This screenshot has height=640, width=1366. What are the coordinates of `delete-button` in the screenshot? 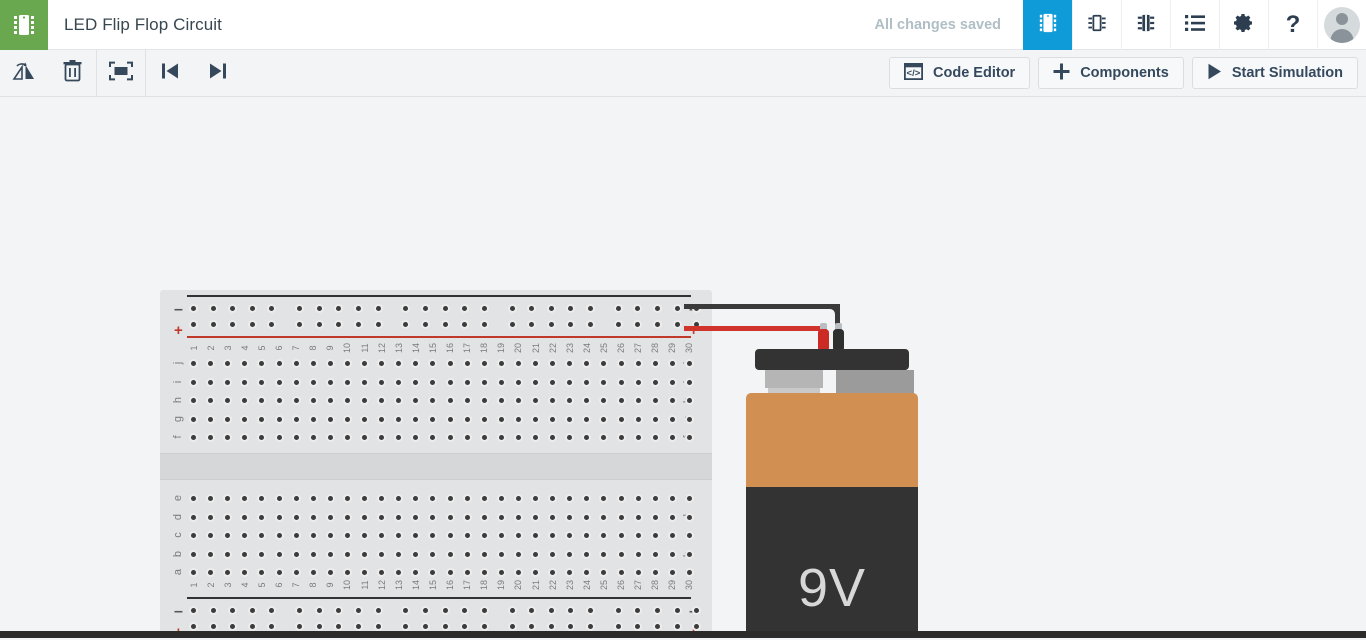 It's located at (72, 73).